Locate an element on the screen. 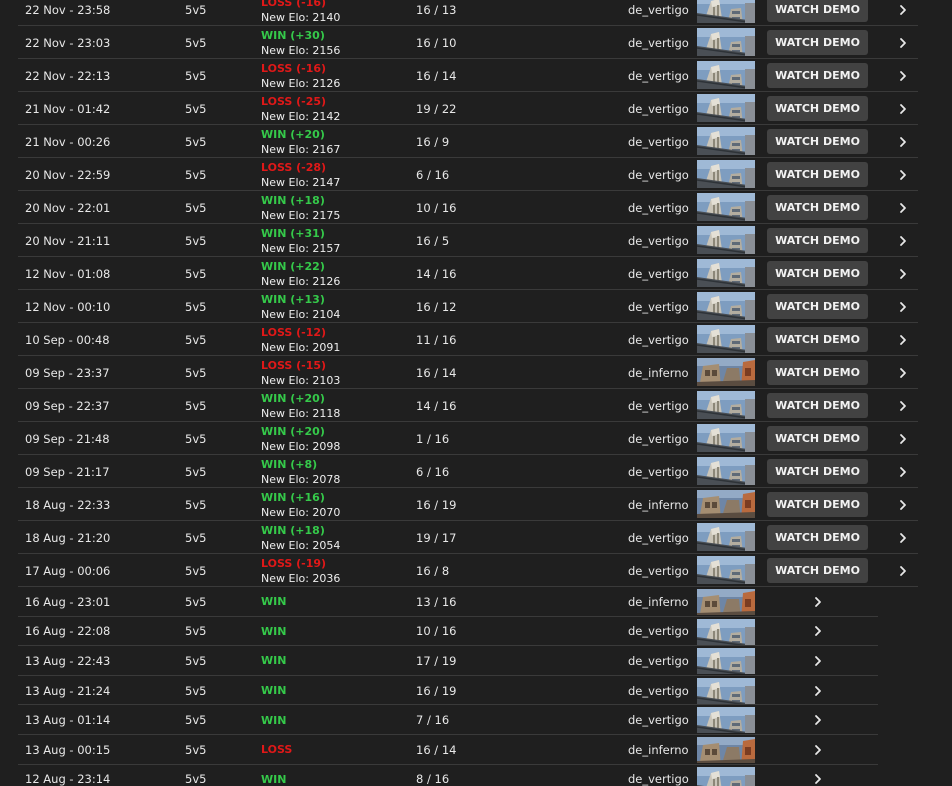 The width and height of the screenshot is (952, 786). match-score: 16 / 19 is located at coordinates (436, 504).